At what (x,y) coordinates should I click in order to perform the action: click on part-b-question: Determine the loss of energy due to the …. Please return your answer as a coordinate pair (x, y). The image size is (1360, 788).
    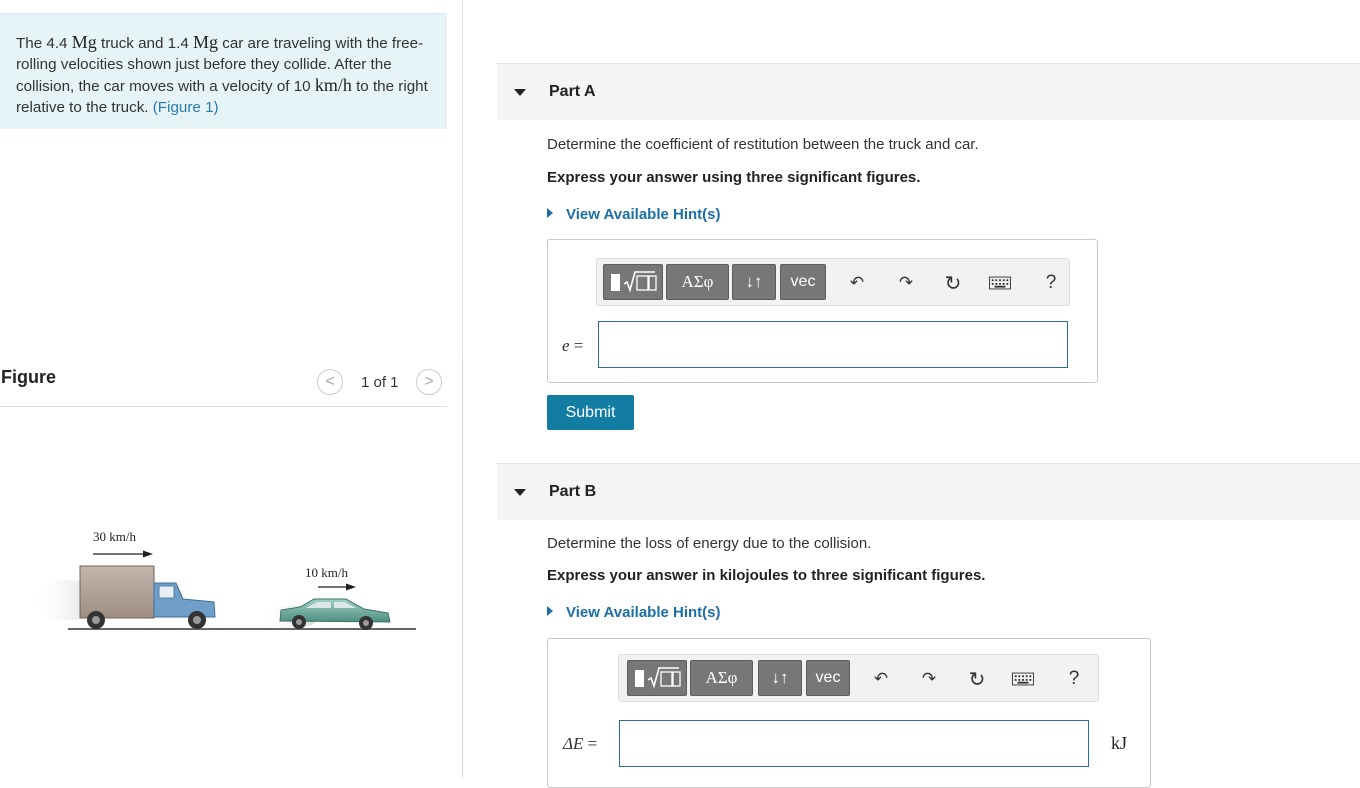
    Looking at the image, I should click on (709, 543).